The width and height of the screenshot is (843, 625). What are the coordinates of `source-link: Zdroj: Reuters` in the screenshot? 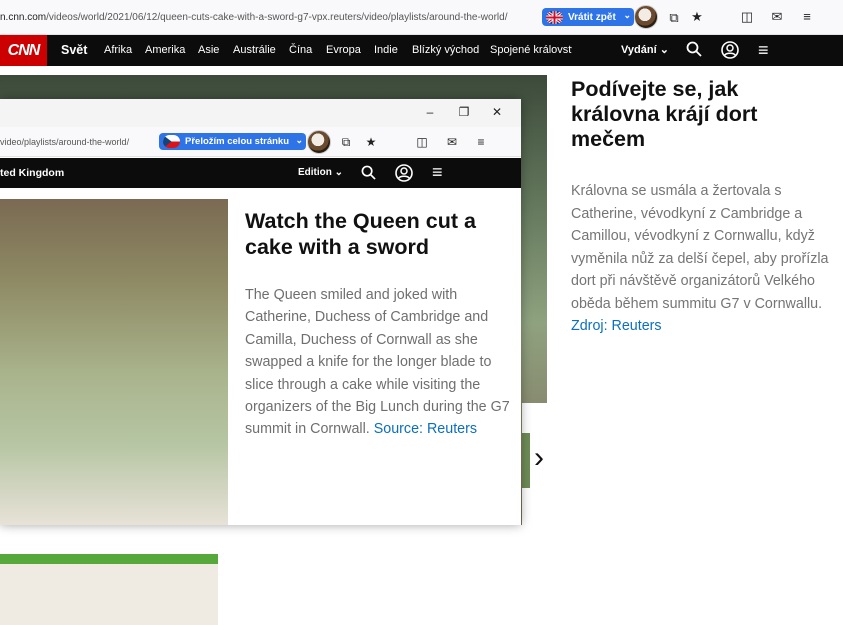 It's located at (616, 326).